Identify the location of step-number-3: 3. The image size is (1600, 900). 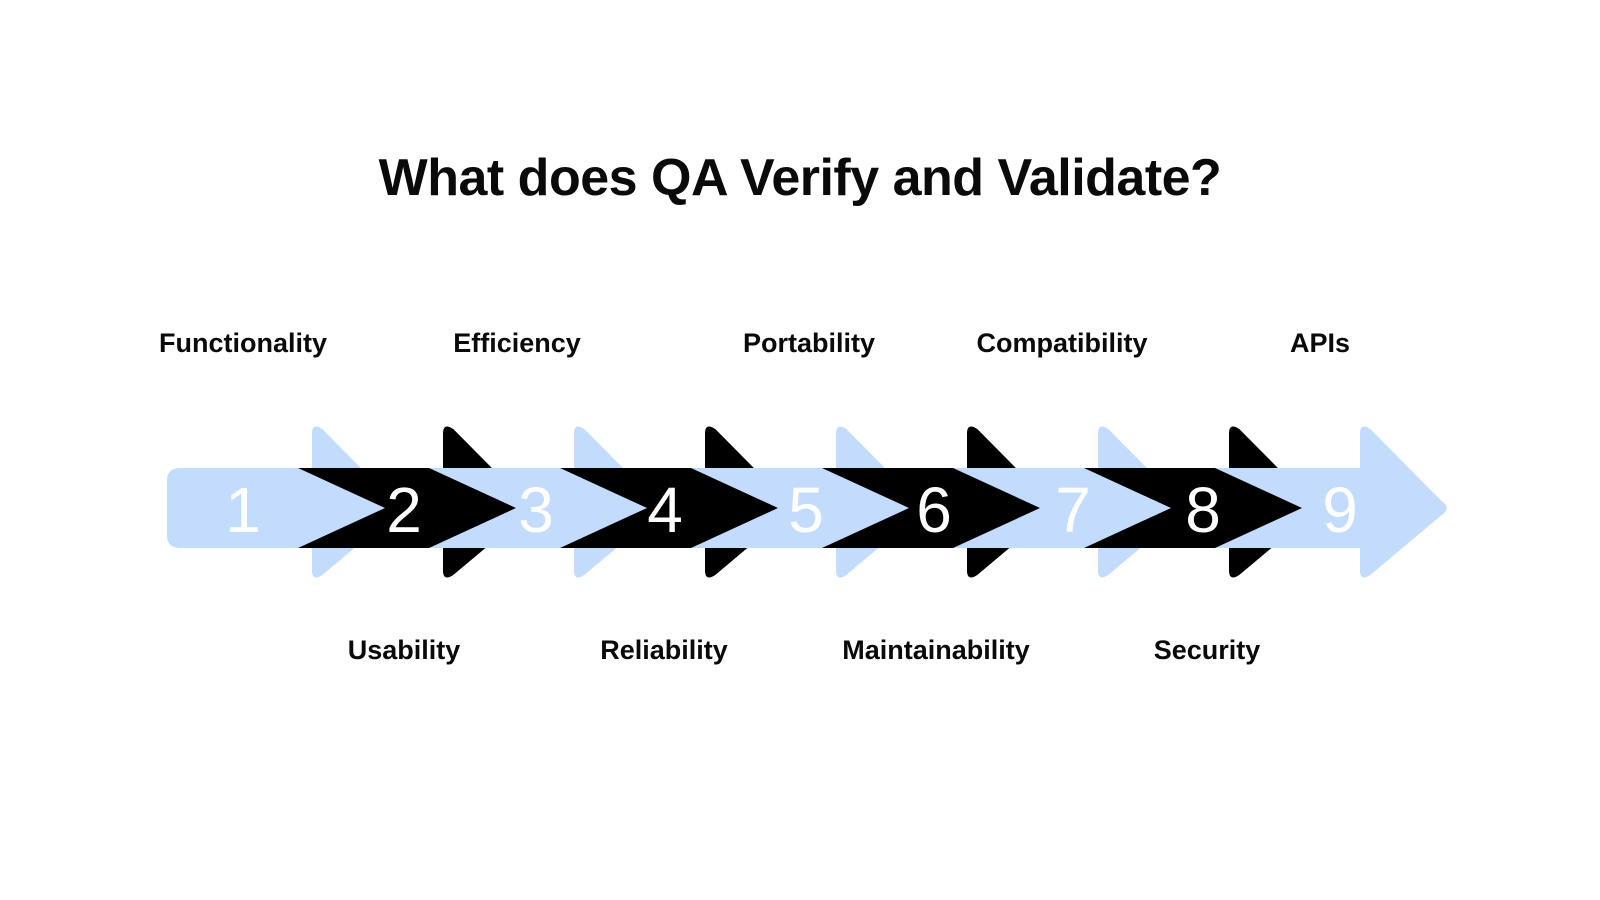
(536, 510).